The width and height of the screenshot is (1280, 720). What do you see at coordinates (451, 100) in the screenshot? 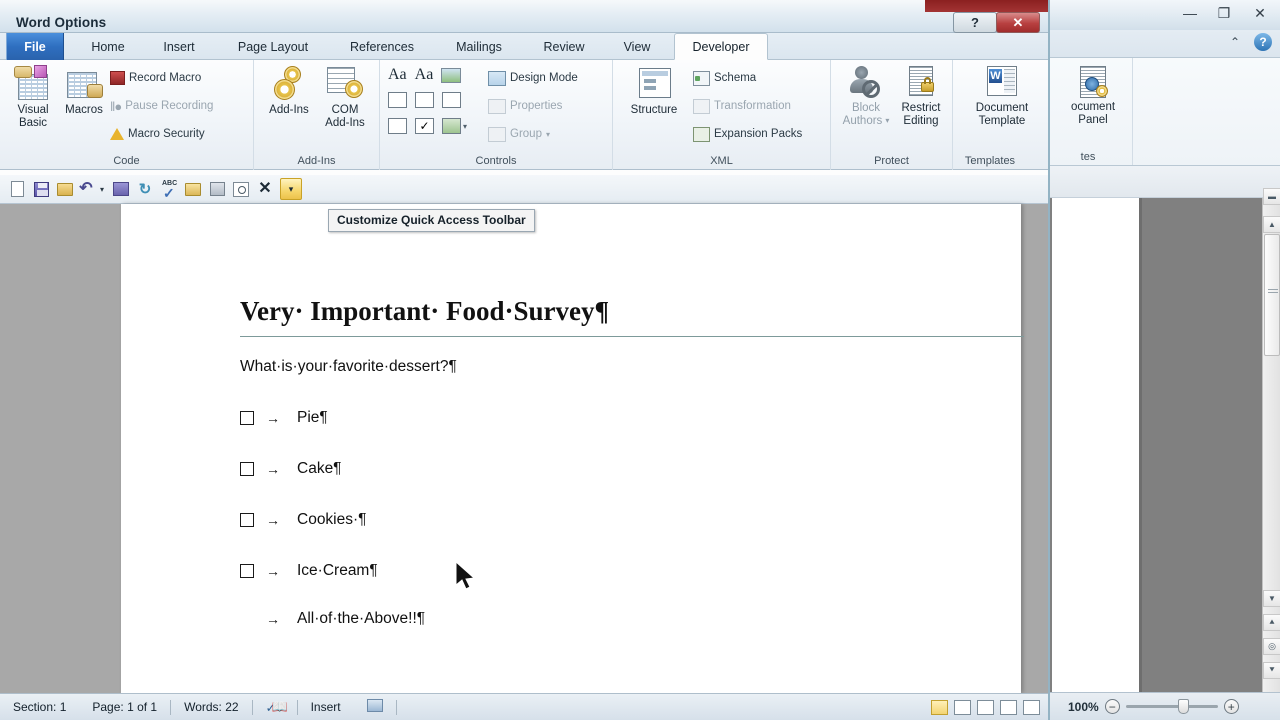
I see `drop-down-list-icon` at bounding box center [451, 100].